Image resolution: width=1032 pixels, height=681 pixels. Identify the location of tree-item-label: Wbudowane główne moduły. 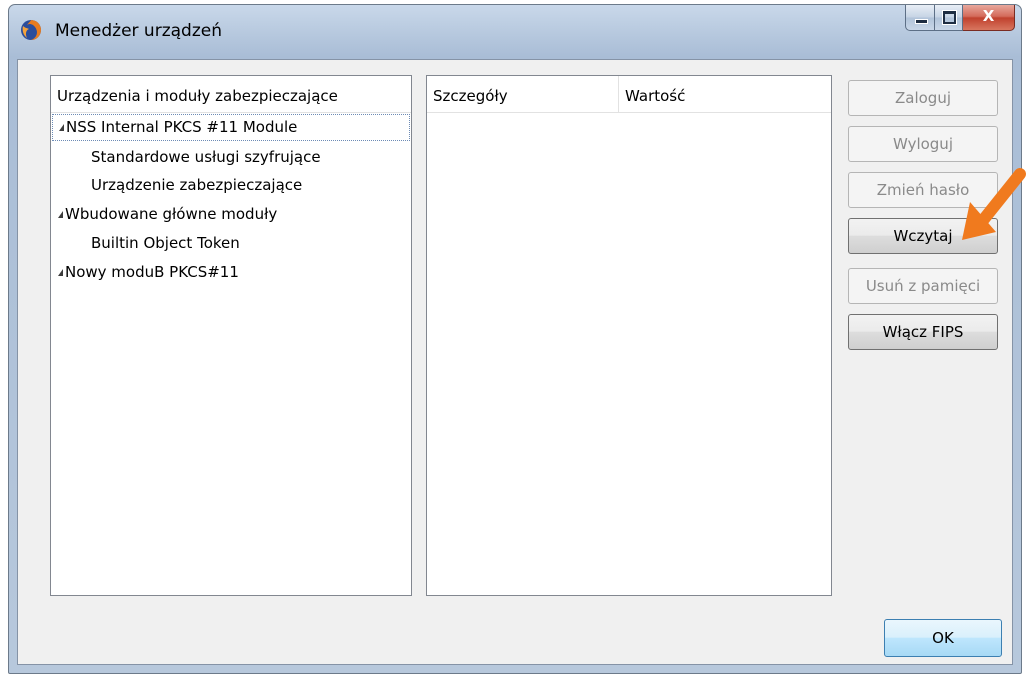
(171, 214).